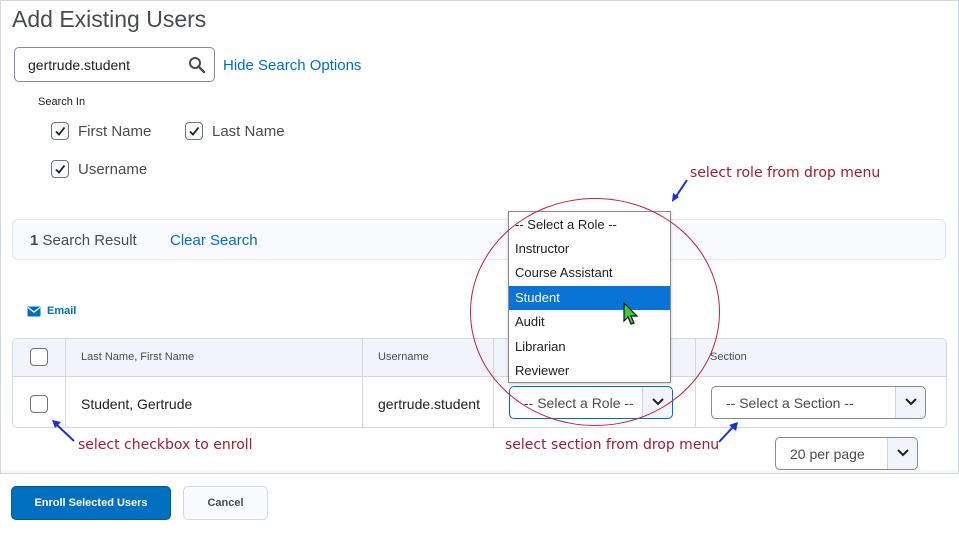 Image resolution: width=959 pixels, height=544 pixels. What do you see at coordinates (827, 454) in the screenshot?
I see `per-page-value: 20 per page` at bounding box center [827, 454].